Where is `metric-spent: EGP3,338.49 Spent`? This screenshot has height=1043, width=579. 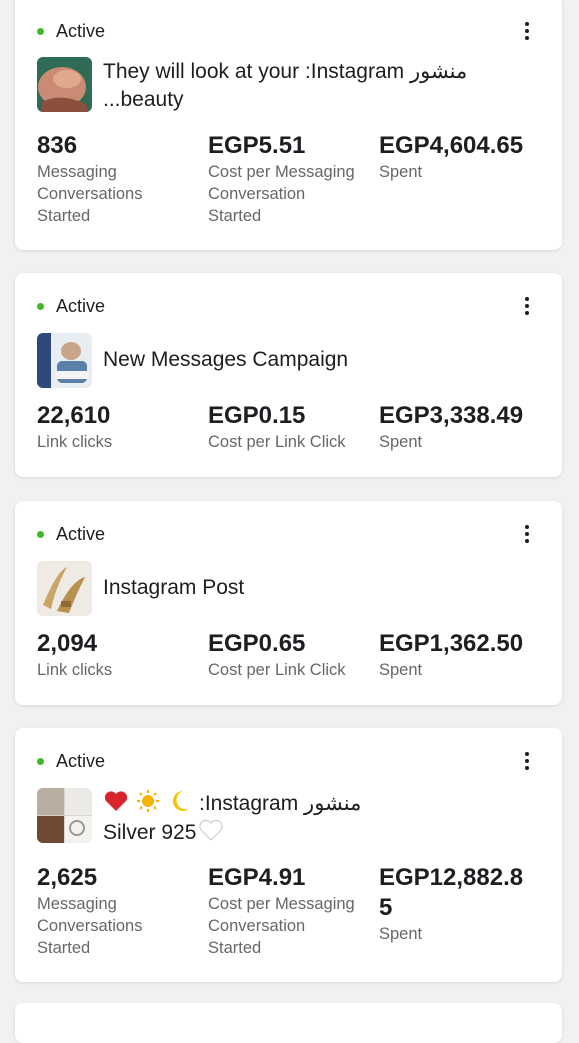
metric-spent: EGP3,338.49 Spent is located at coordinates (461, 427).